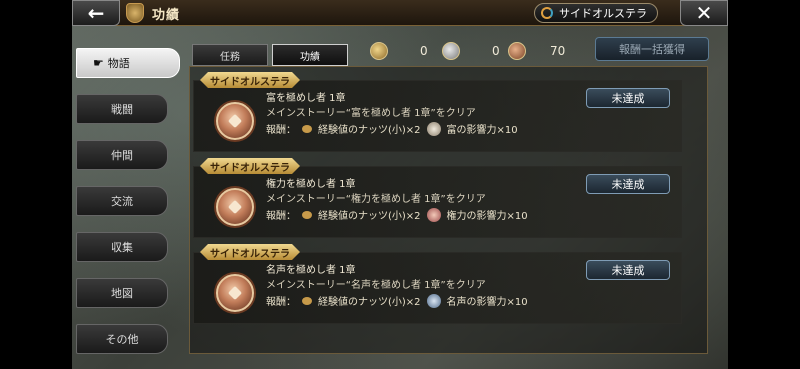 Image resolution: width=800 pixels, height=369 pixels. What do you see at coordinates (536, 51) in the screenshot?
I see `bronze-medal-count: 70` at bounding box center [536, 51].